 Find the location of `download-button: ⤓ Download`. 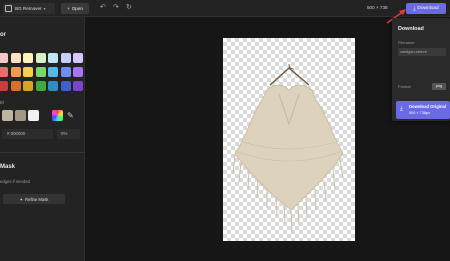

download-button: ⤓ Download is located at coordinates (426, 8).